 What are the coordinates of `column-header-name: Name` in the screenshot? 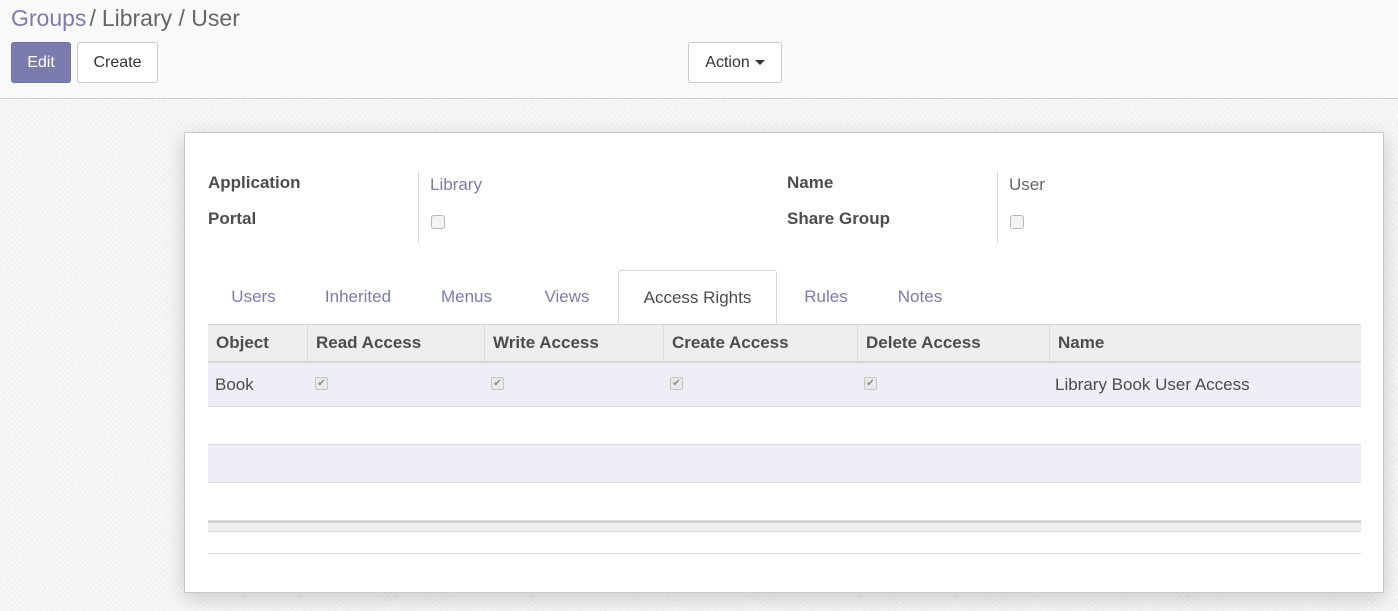 It's located at (1205, 343).